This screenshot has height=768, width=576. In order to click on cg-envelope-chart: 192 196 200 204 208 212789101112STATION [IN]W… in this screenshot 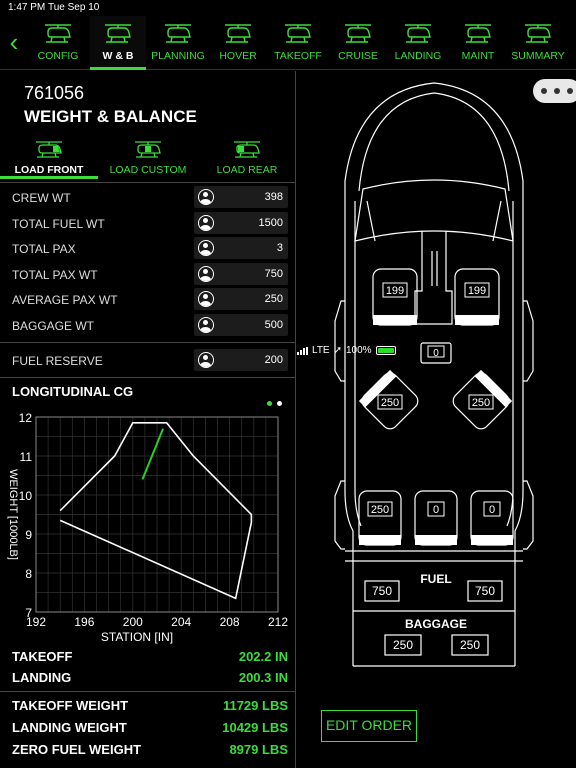, I will do `click(147, 527)`.